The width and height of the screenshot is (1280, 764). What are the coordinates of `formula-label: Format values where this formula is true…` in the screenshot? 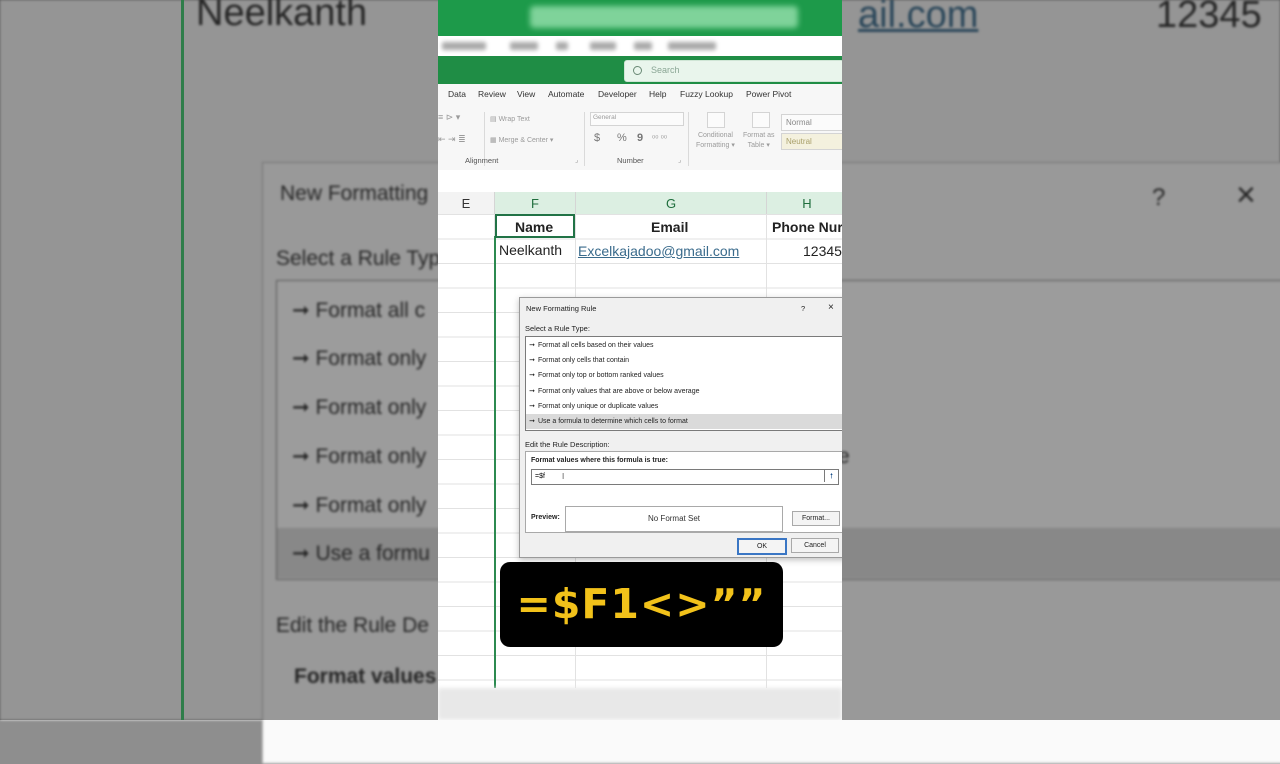 It's located at (599, 460).